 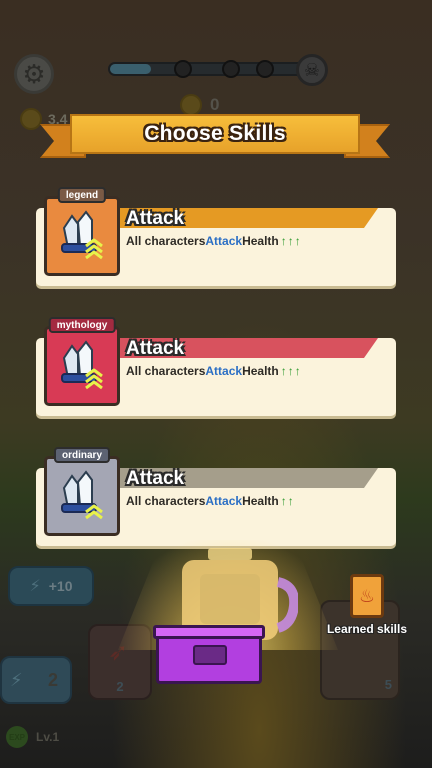 What do you see at coordinates (287, 501) in the screenshot?
I see `up-arrows: ↑↑` at bounding box center [287, 501].